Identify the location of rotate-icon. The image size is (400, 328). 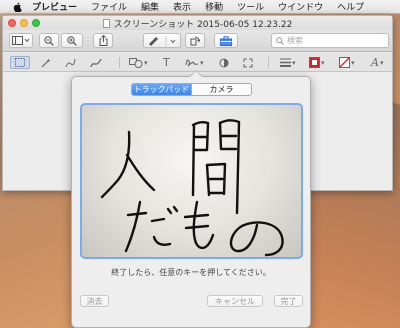
(195, 40).